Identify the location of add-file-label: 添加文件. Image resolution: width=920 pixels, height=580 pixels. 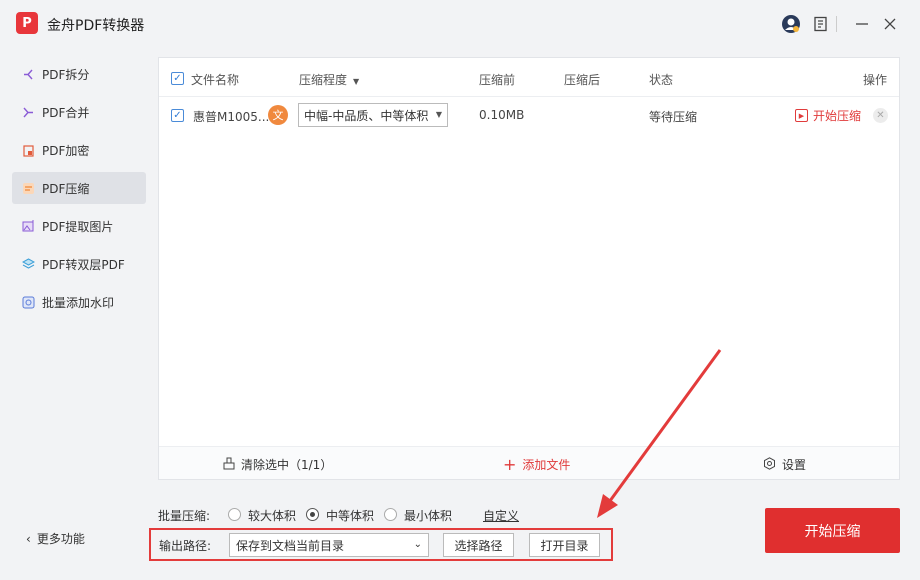
(546, 465).